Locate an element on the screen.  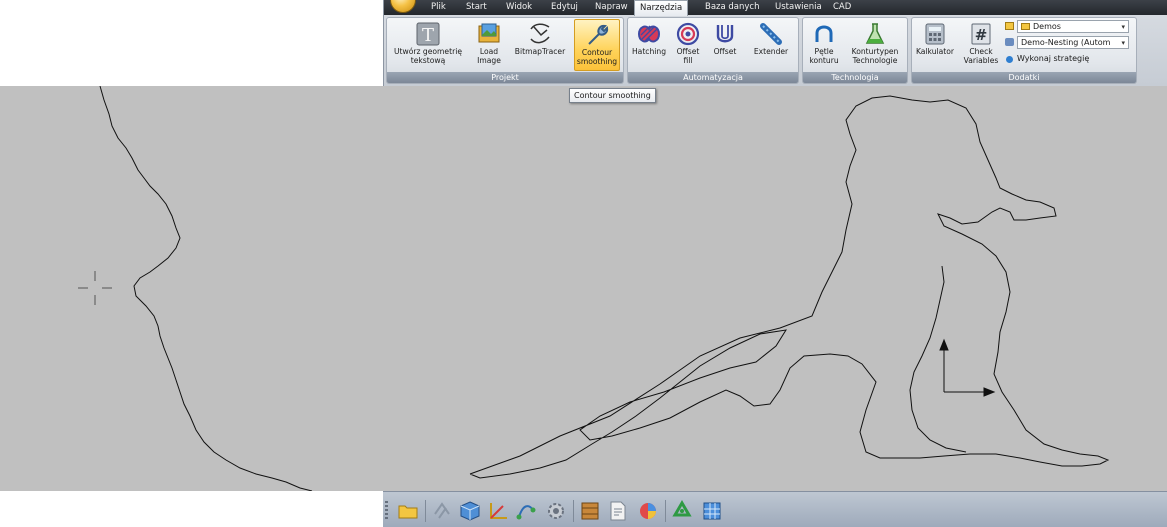
extender-button: Extender is located at coordinates (771, 45).